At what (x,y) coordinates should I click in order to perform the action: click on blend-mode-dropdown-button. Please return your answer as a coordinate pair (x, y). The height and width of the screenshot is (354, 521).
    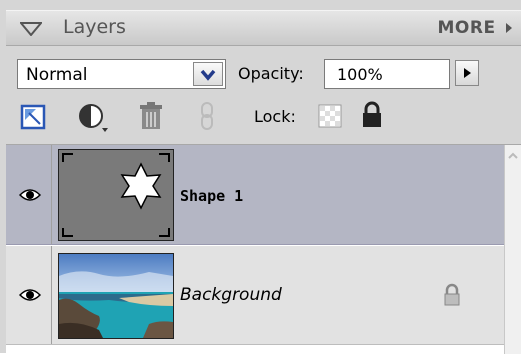
    Looking at the image, I should click on (208, 74).